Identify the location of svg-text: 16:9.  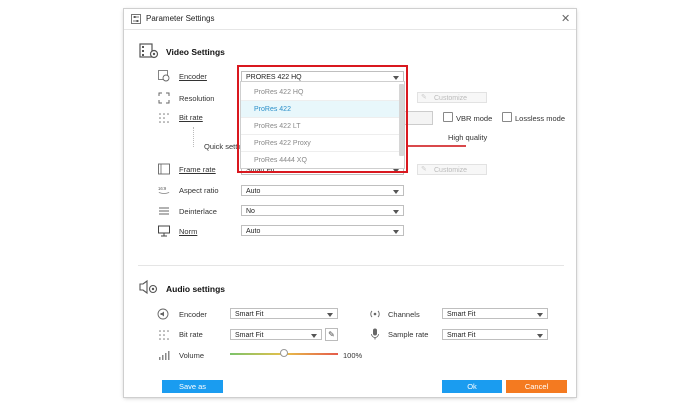
(162, 188).